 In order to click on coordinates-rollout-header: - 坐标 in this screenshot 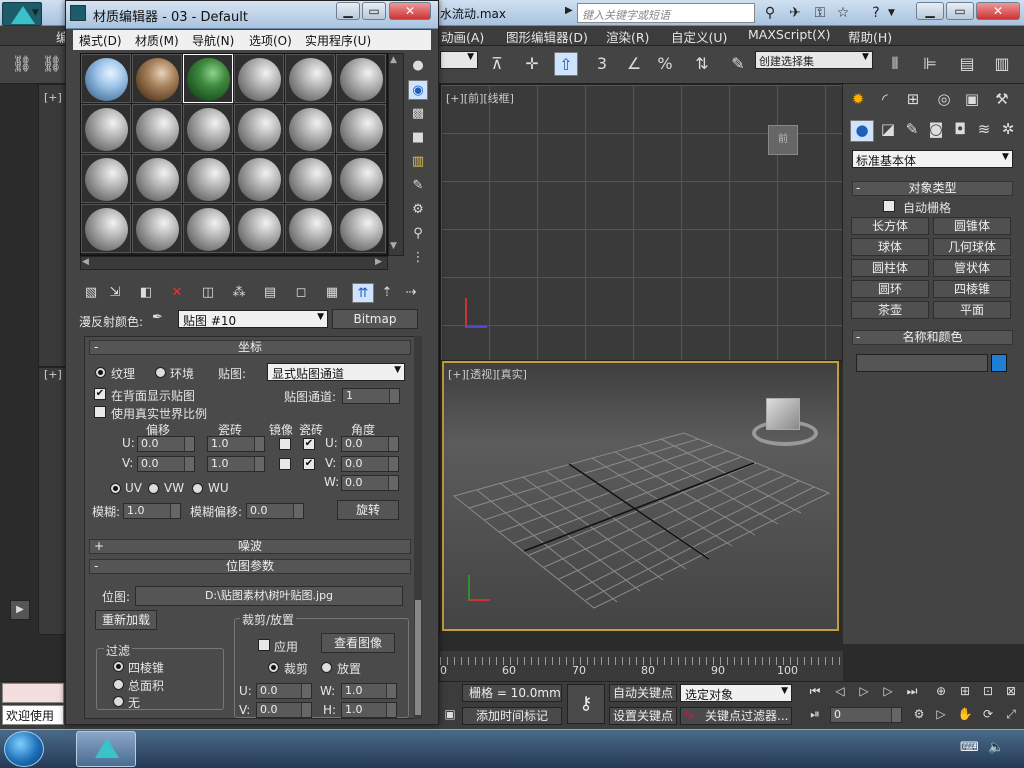, I will do `click(250, 347)`.